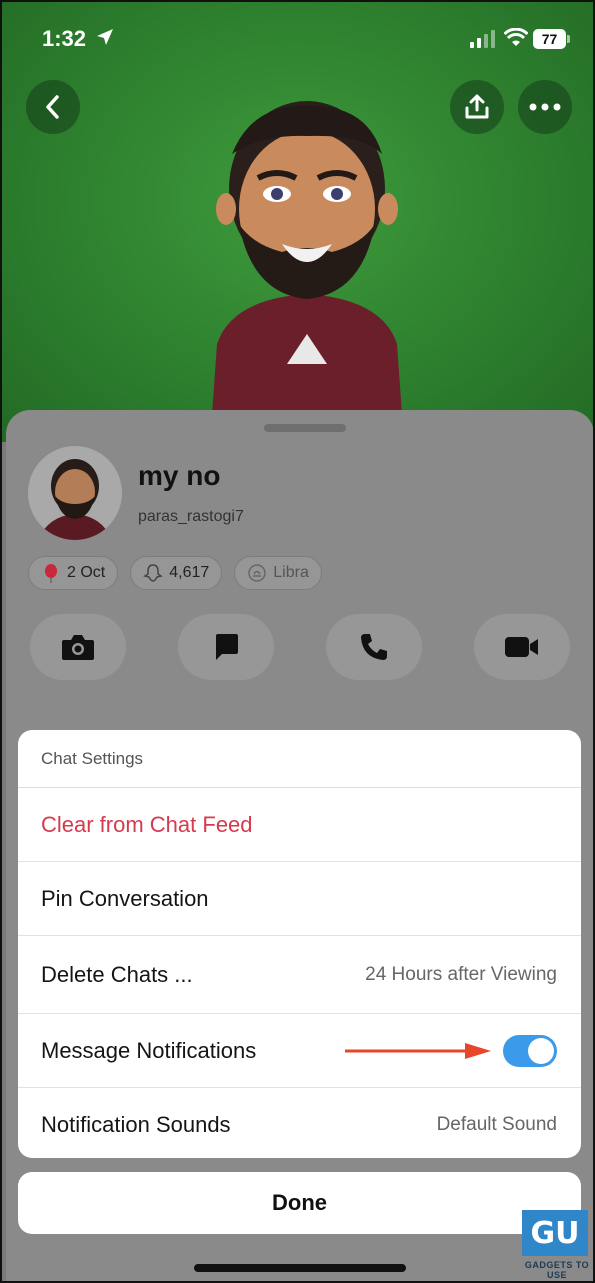 This screenshot has height=1283, width=595. What do you see at coordinates (299, 759) in the screenshot?
I see `sheet-title: Chat Settings` at bounding box center [299, 759].